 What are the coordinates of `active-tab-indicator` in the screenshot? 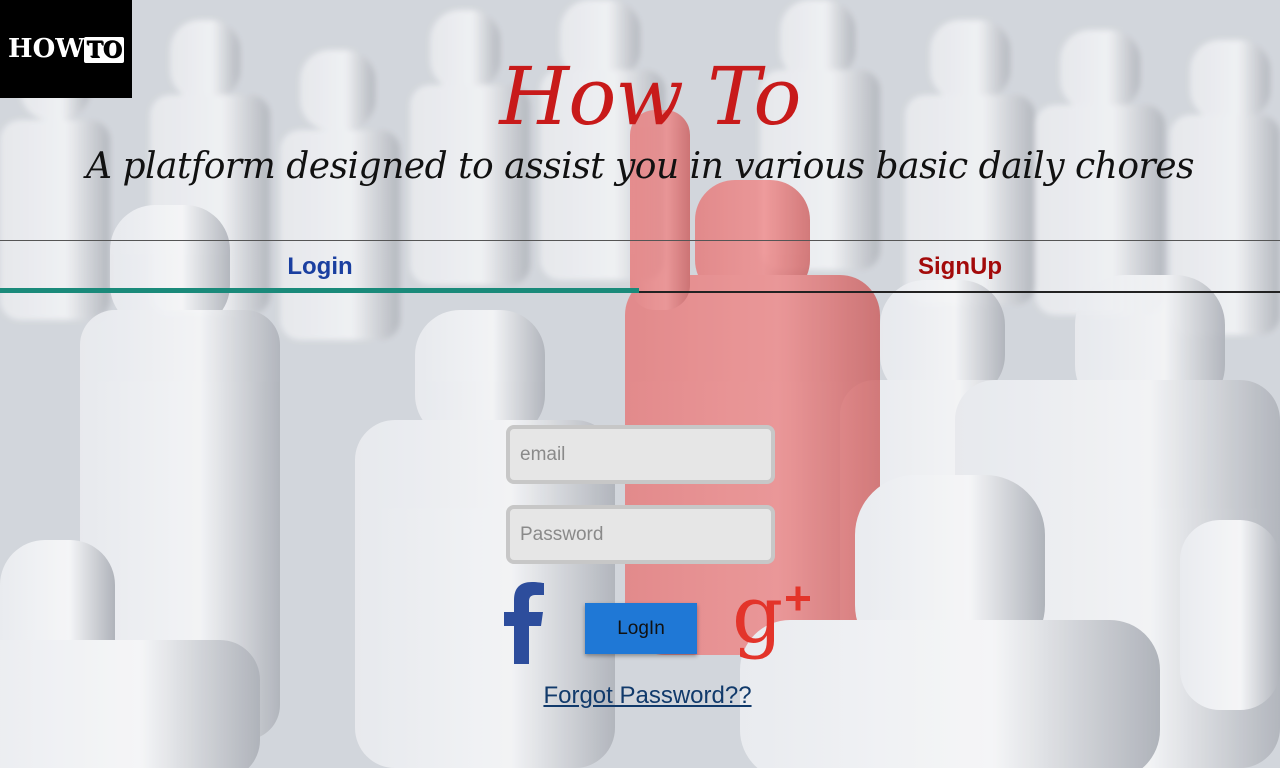 It's located at (319, 290).